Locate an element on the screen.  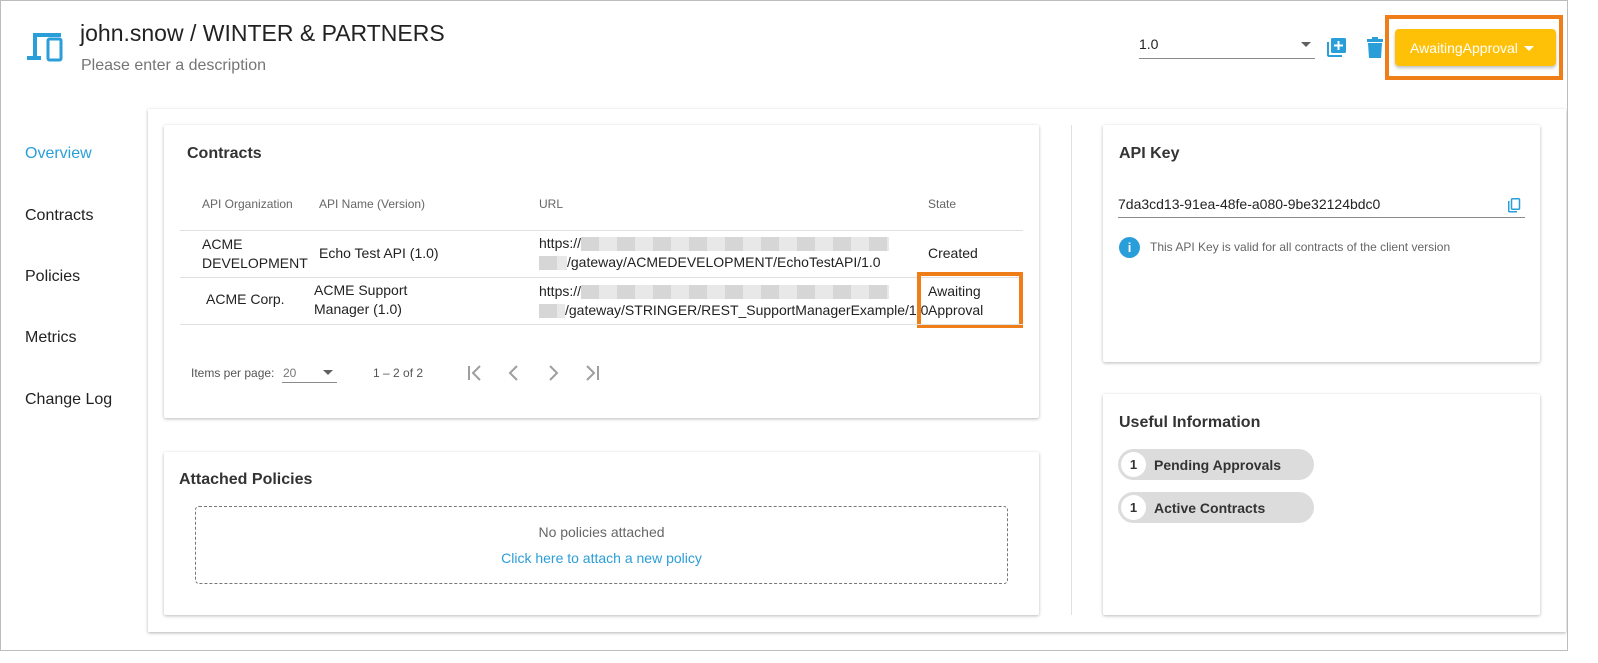
pending-approvals-chip: 1 Pending Approvals is located at coordinates (1216, 464).